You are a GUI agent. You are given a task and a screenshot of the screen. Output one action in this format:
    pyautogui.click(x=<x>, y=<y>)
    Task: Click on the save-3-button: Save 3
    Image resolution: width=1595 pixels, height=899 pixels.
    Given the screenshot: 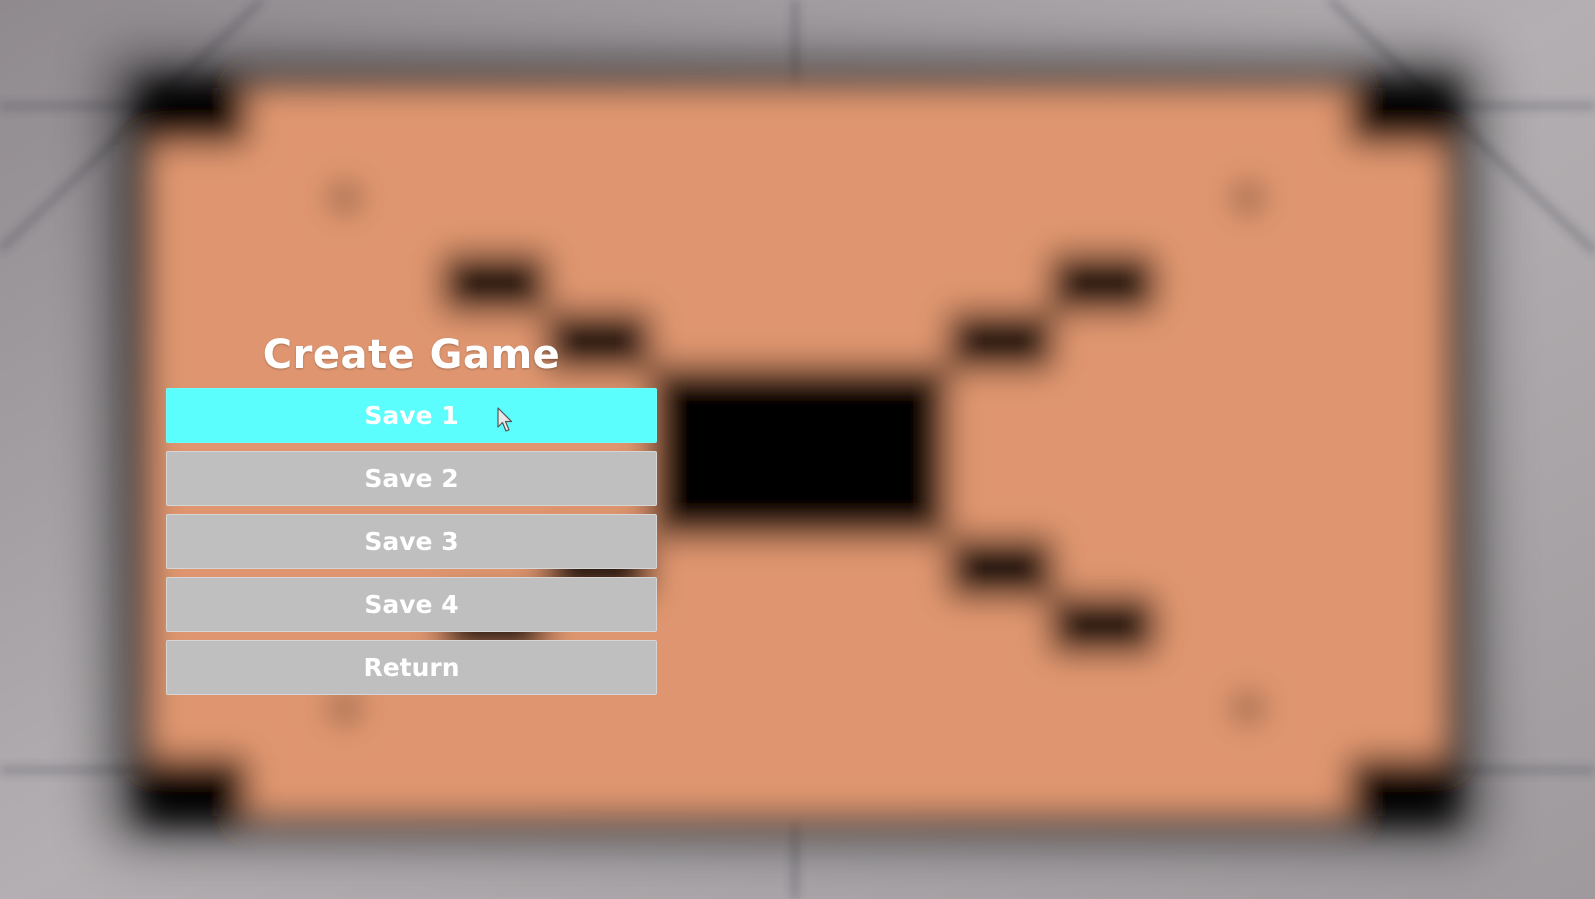 What is the action you would take?
    pyautogui.click(x=411, y=541)
    